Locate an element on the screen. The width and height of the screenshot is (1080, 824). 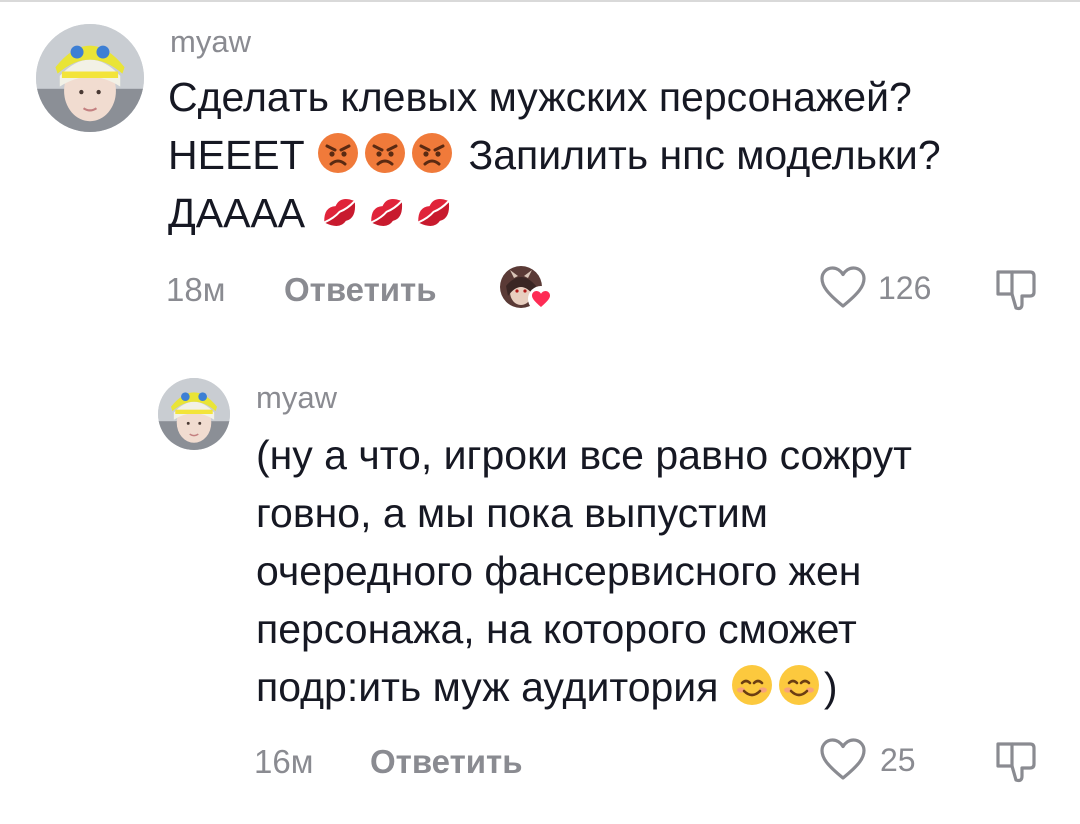
comment-timestamp: 16м is located at coordinates (284, 761).